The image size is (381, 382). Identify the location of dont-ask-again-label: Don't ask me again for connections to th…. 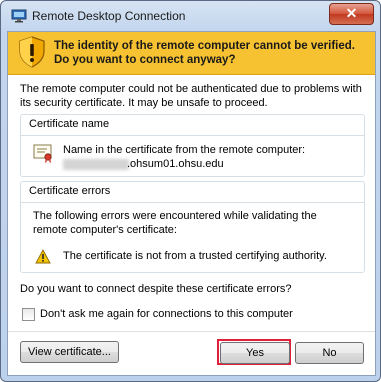
(166, 314).